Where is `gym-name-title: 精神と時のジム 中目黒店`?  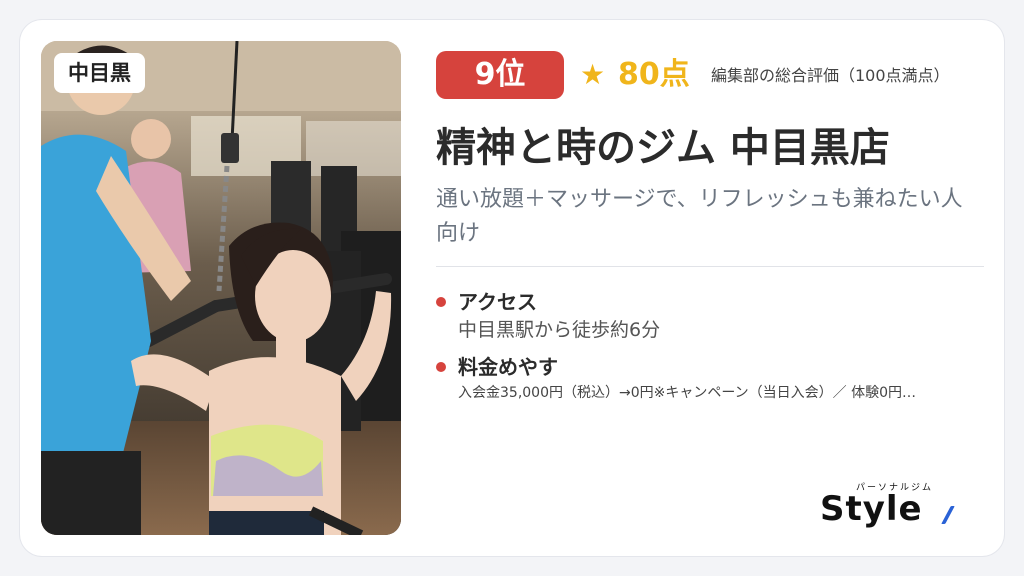 gym-name-title: 精神と時のジム 中目黒店 is located at coordinates (716, 148).